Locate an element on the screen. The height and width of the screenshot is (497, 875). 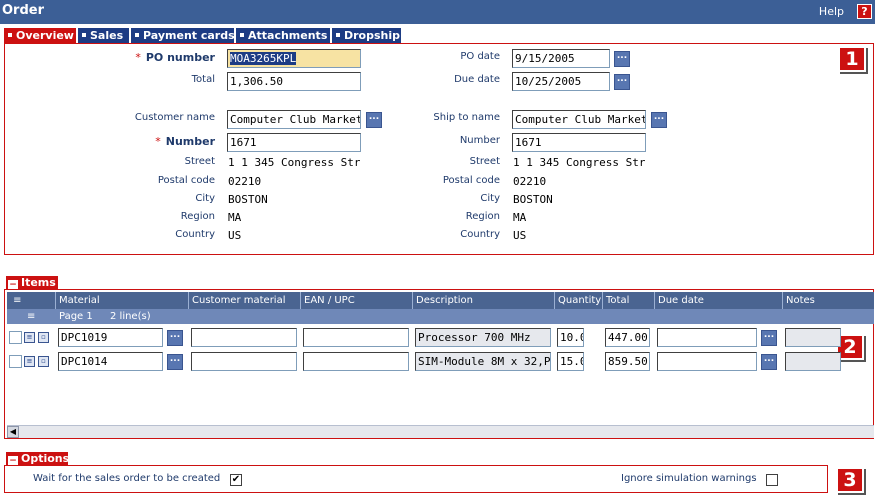
shipto-street-value: 1 1 345 Congress Street is located at coordinates (579, 162).